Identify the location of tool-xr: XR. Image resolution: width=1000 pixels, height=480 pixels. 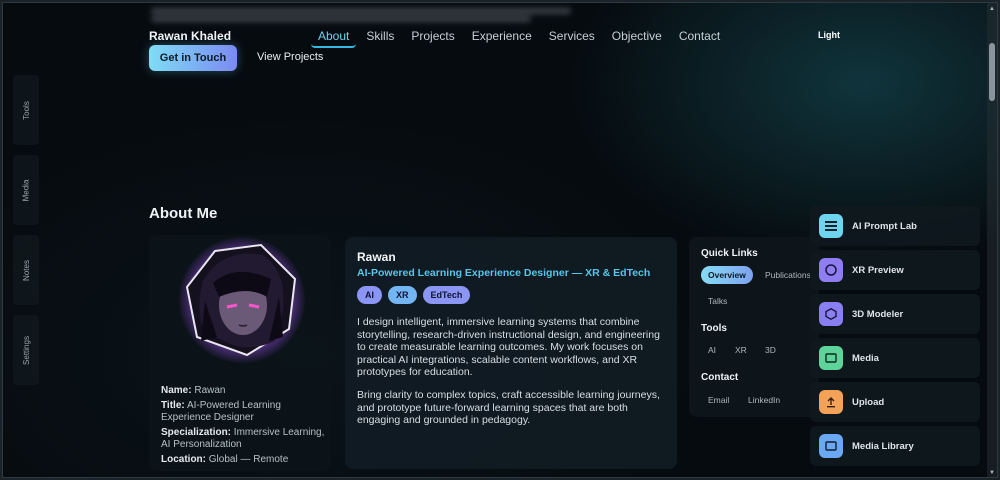
(741, 350).